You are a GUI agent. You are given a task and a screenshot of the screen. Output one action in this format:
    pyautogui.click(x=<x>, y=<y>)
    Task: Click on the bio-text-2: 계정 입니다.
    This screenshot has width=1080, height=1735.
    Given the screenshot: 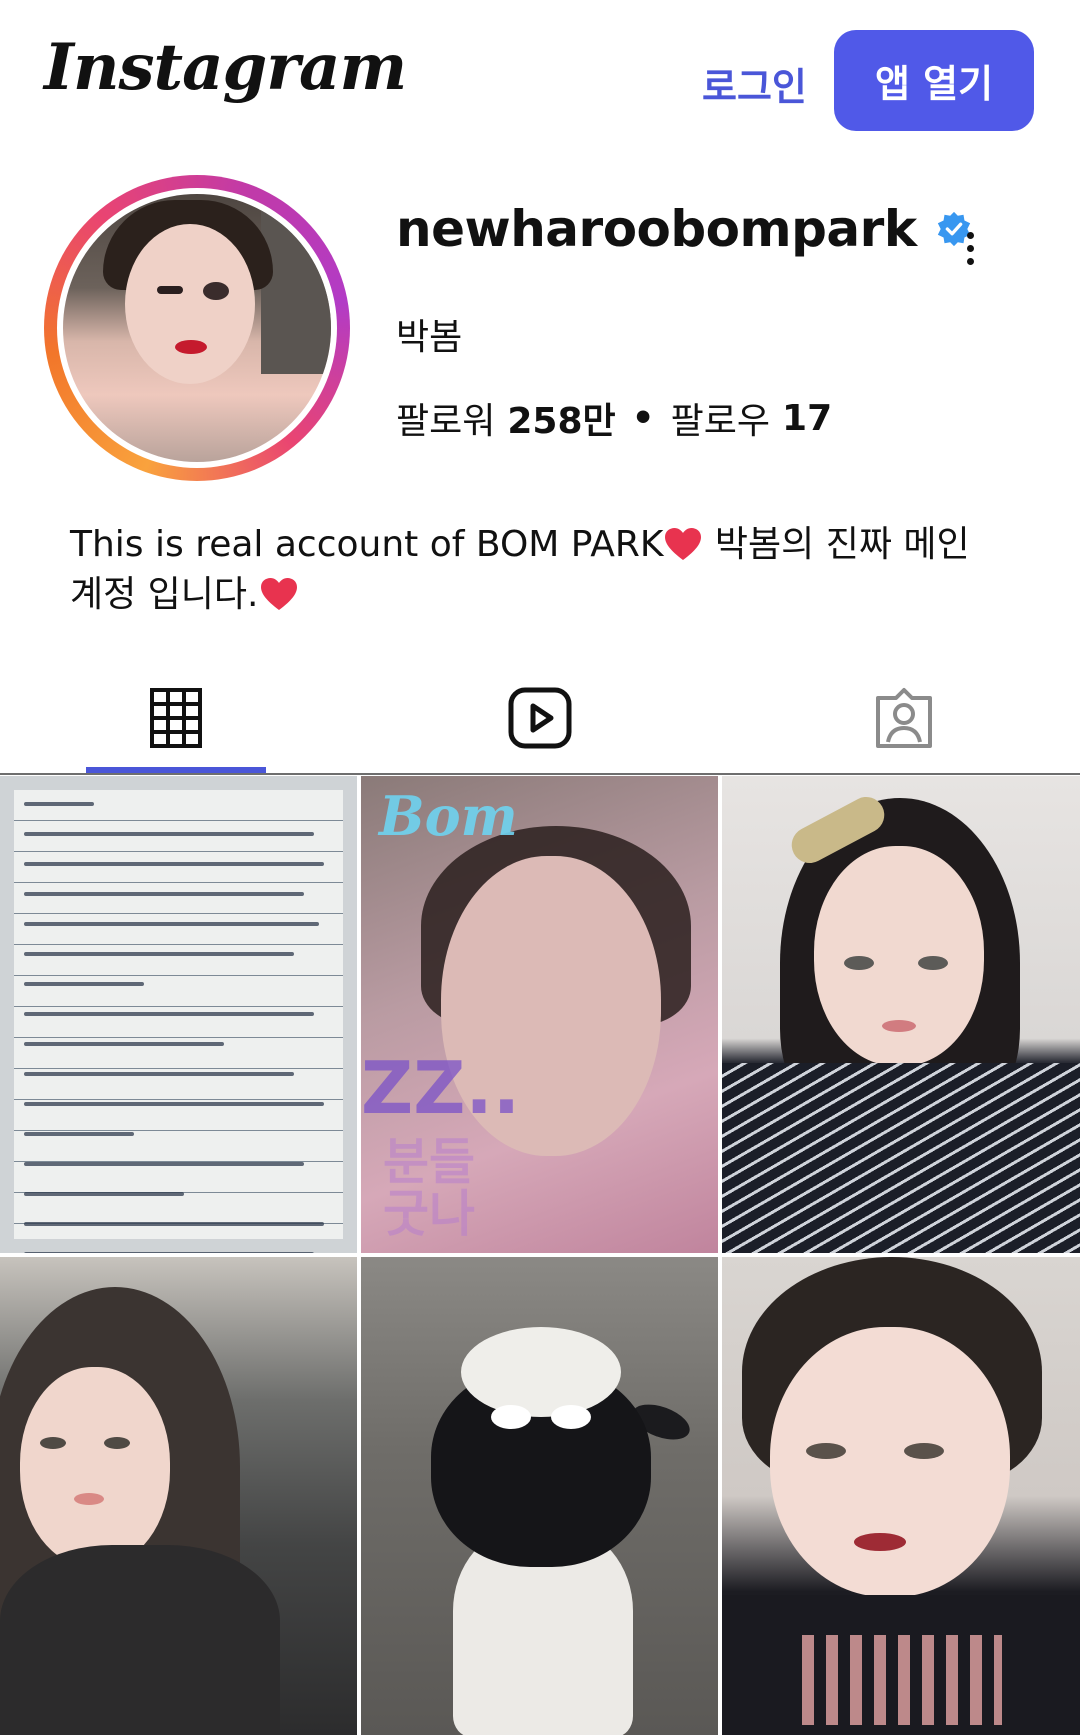 What is the action you would take?
    pyautogui.click(x=164, y=594)
    